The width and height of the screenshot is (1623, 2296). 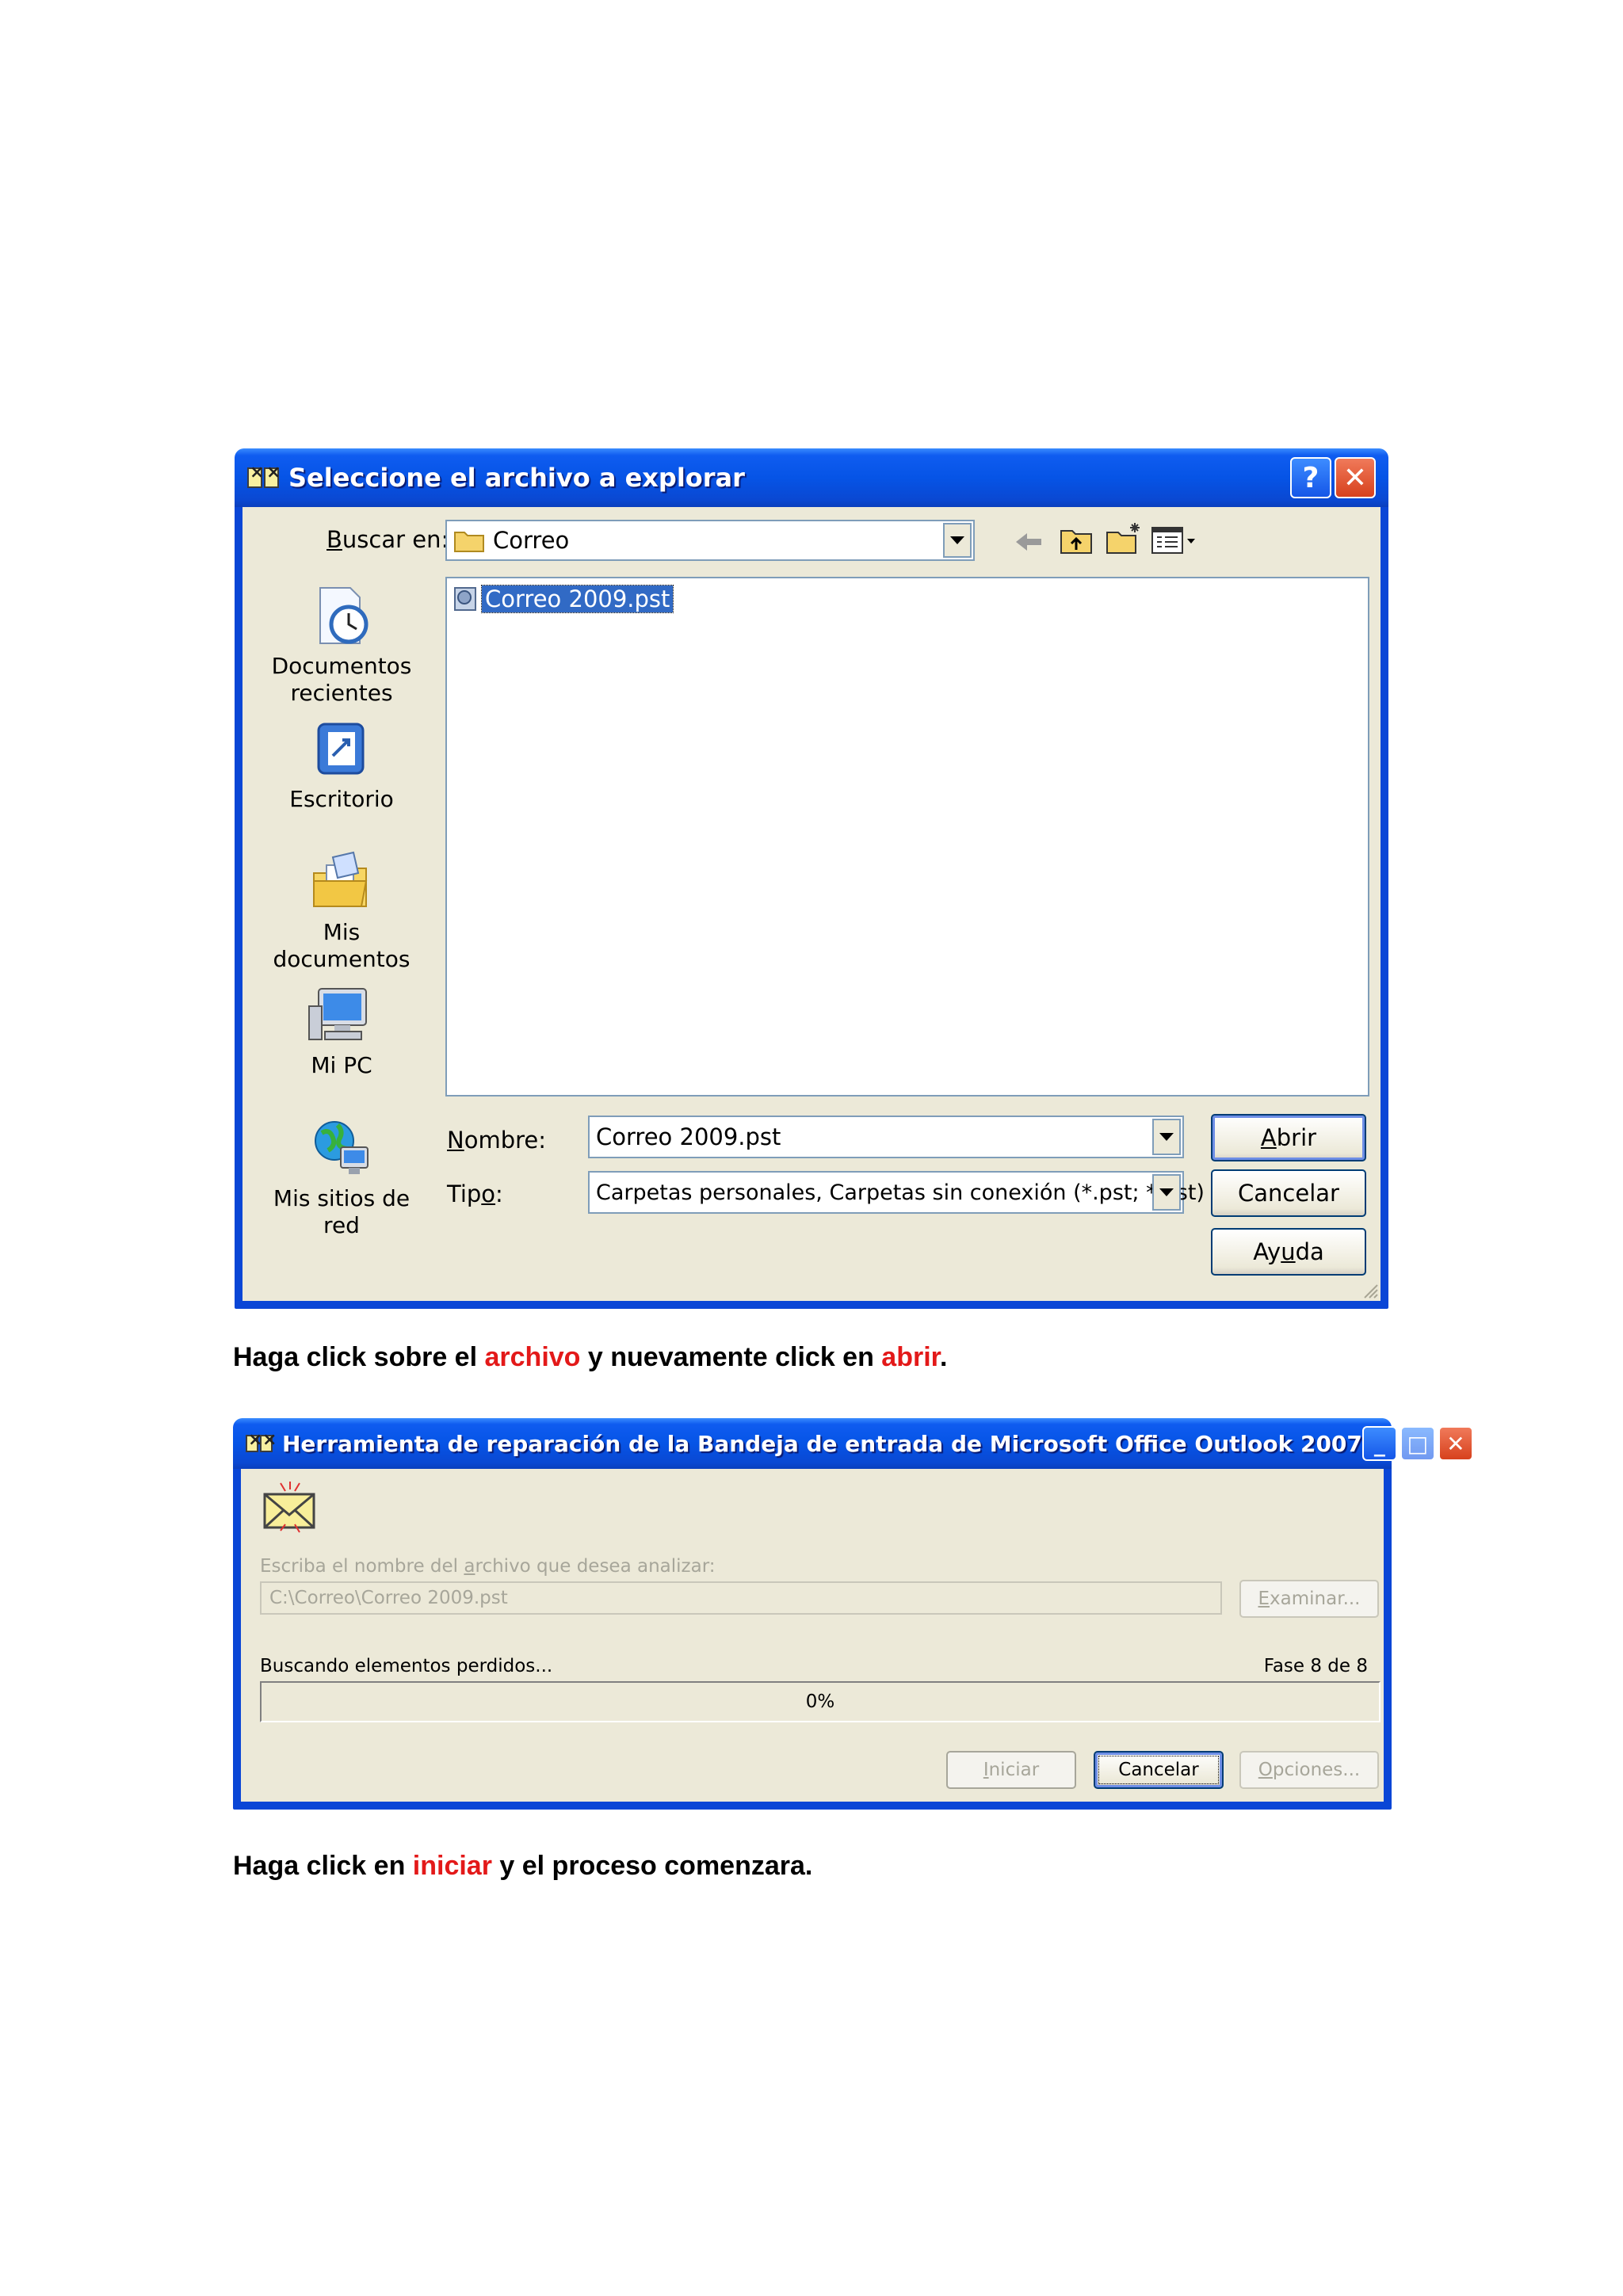 What do you see at coordinates (344, 615) in the screenshot?
I see `recent-documents-icon` at bounding box center [344, 615].